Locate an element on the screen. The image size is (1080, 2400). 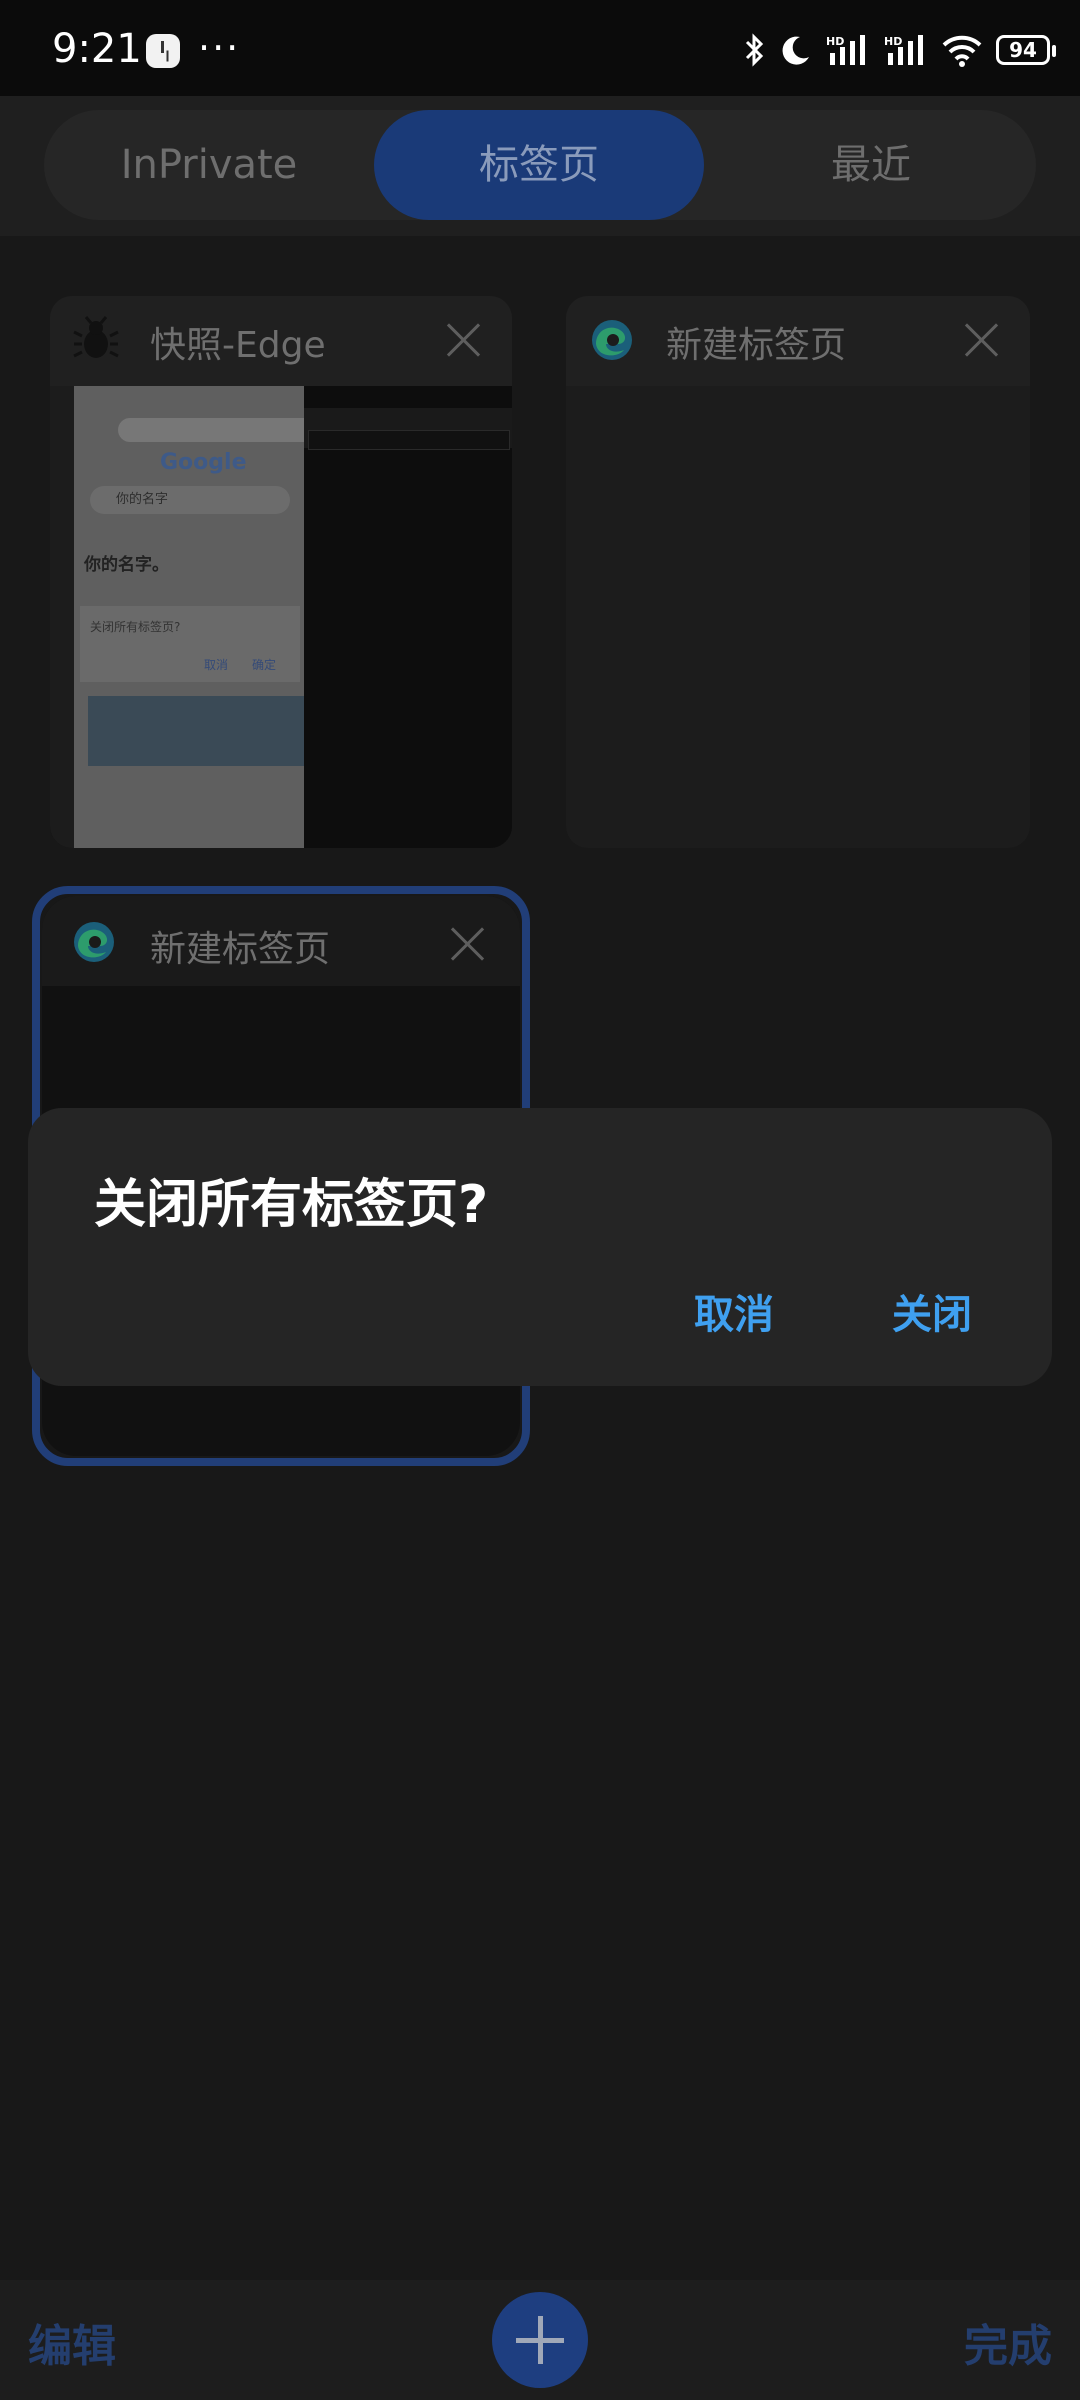
tab-card-header: 快照-Edge is located at coordinates (281, 341).